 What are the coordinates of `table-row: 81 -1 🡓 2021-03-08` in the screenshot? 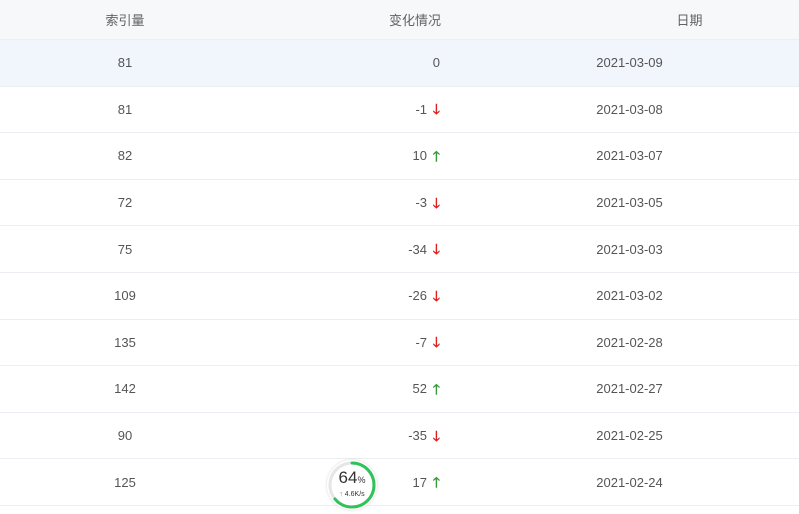 It's located at (399, 110).